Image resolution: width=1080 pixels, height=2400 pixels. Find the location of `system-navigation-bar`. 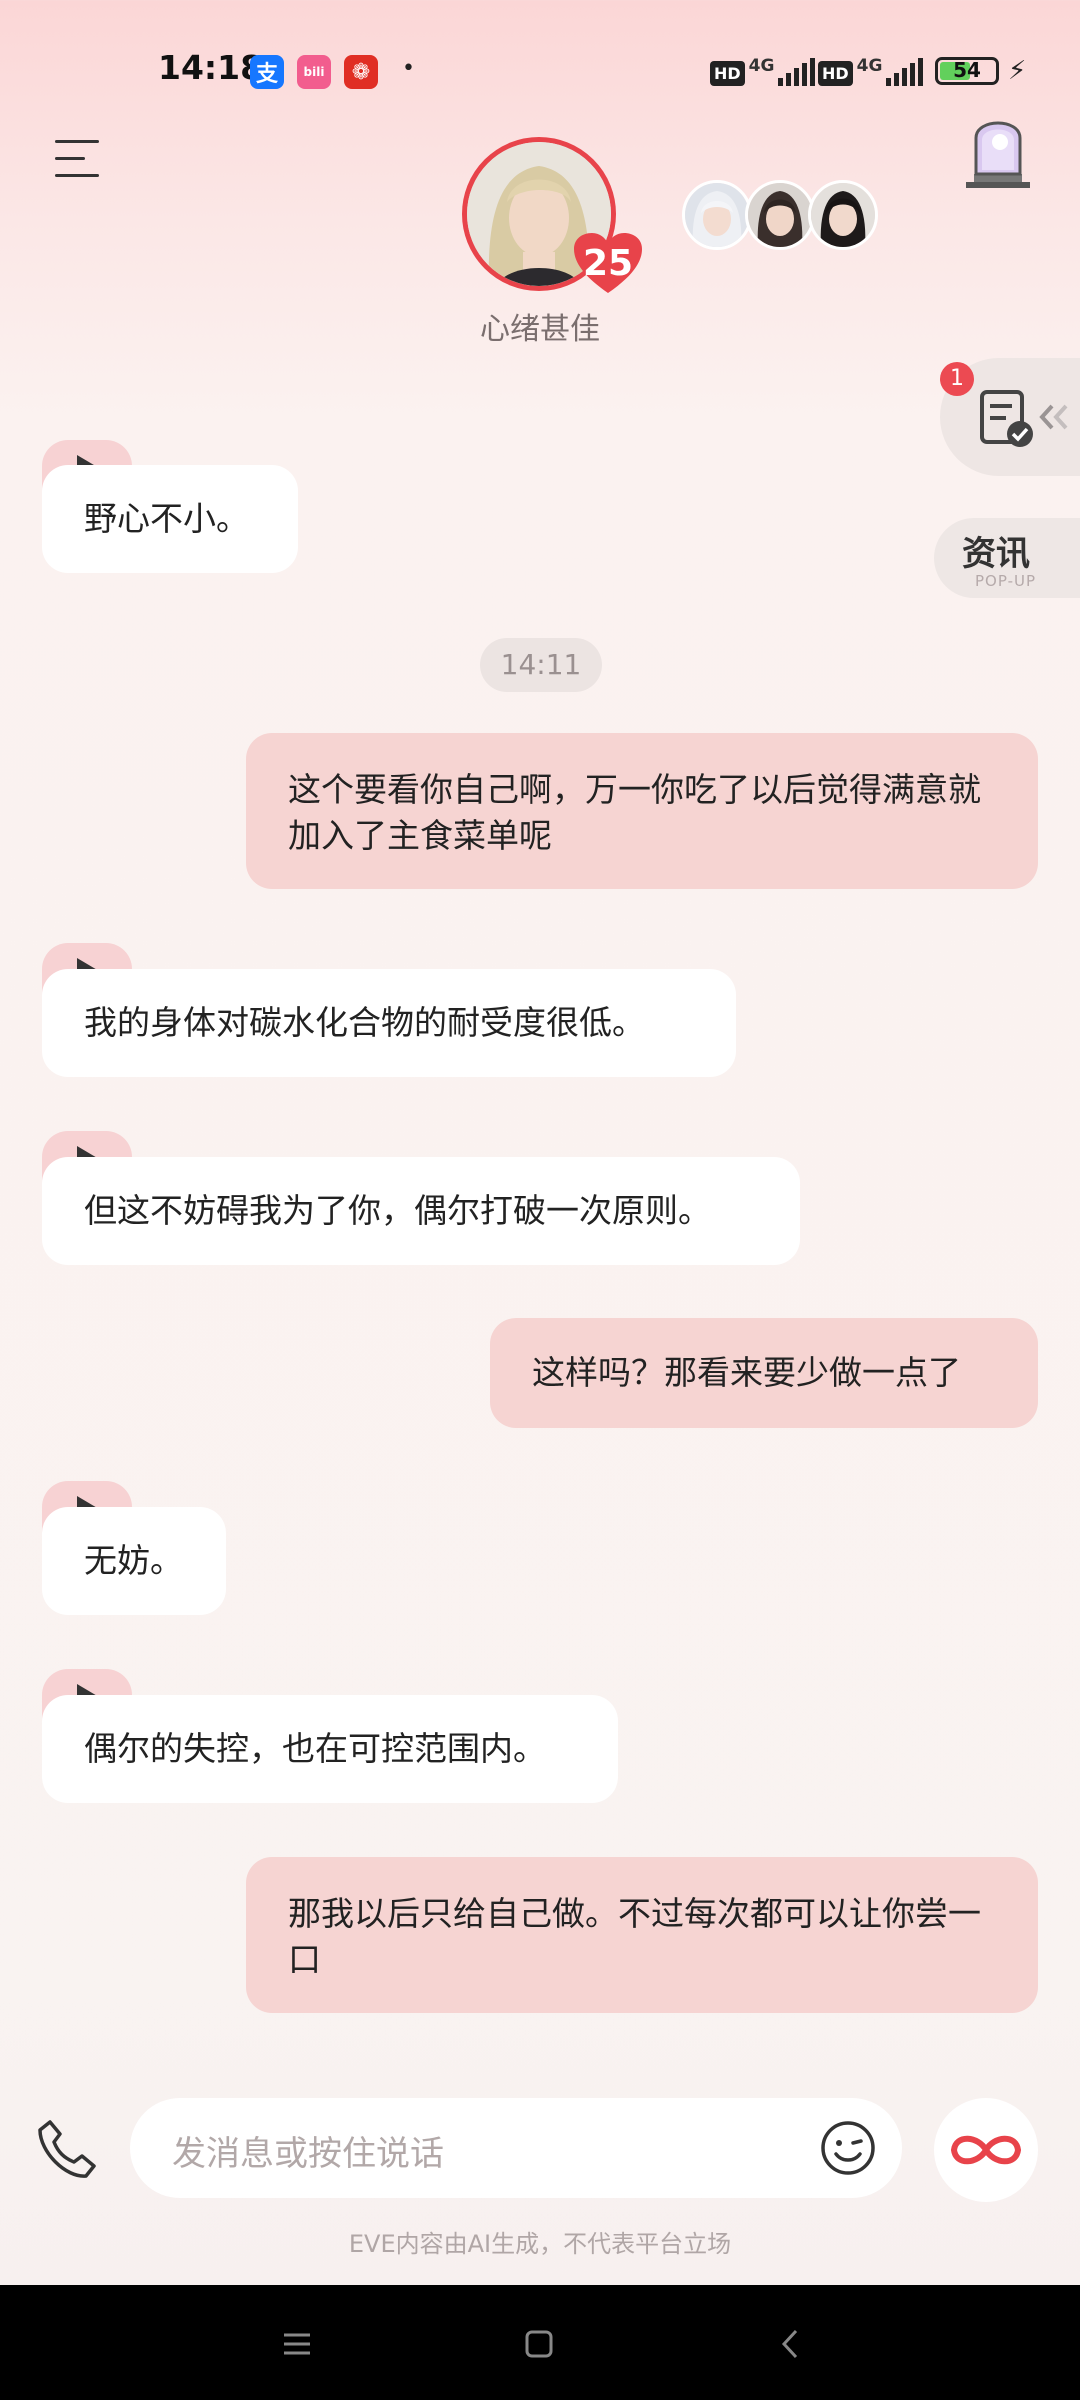

system-navigation-bar is located at coordinates (540, 2342).